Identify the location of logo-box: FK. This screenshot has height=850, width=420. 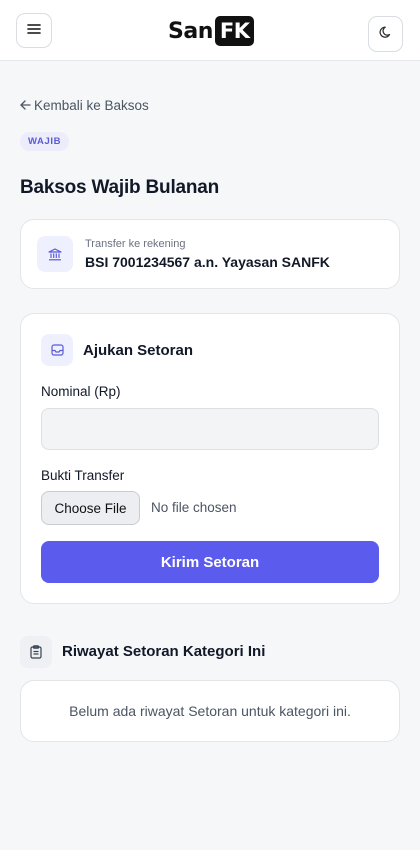
(234, 31).